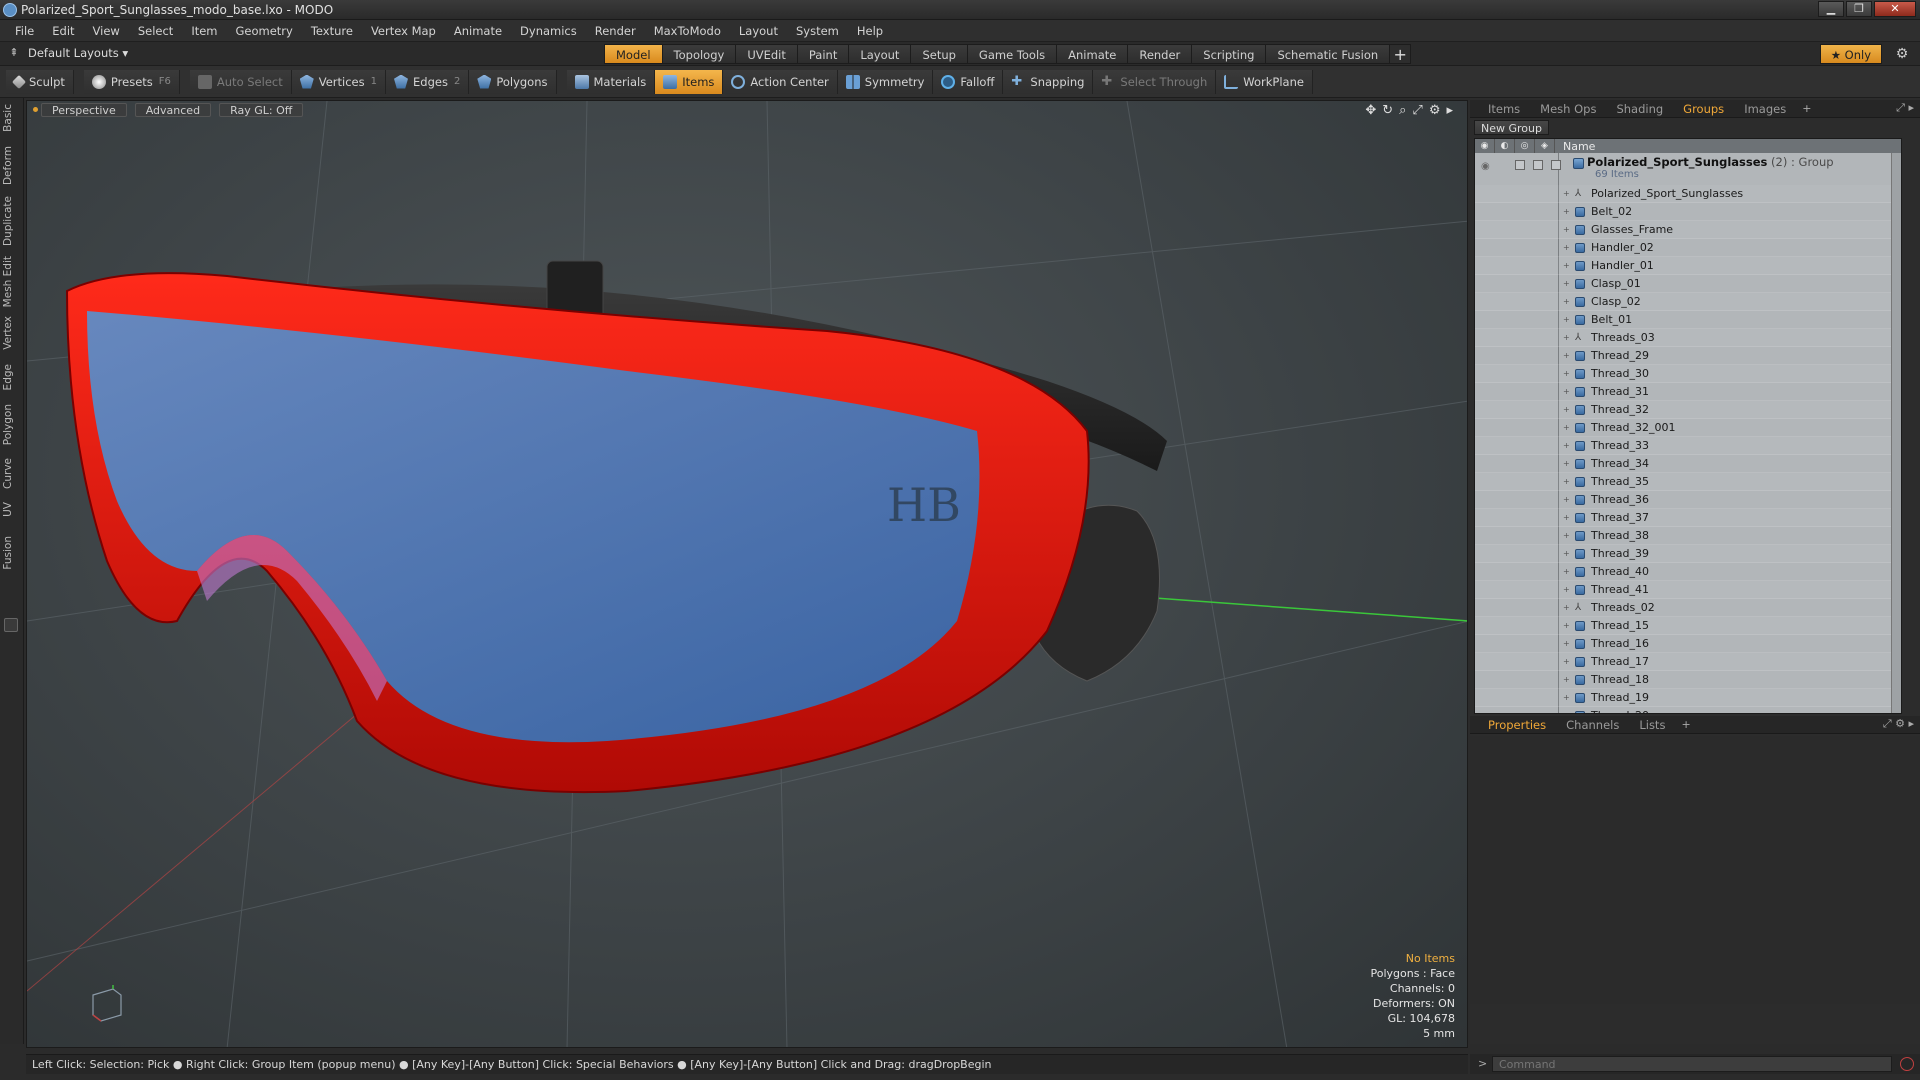  What do you see at coordinates (780, 81) in the screenshot?
I see `action-center-button: Action Center` at bounding box center [780, 81].